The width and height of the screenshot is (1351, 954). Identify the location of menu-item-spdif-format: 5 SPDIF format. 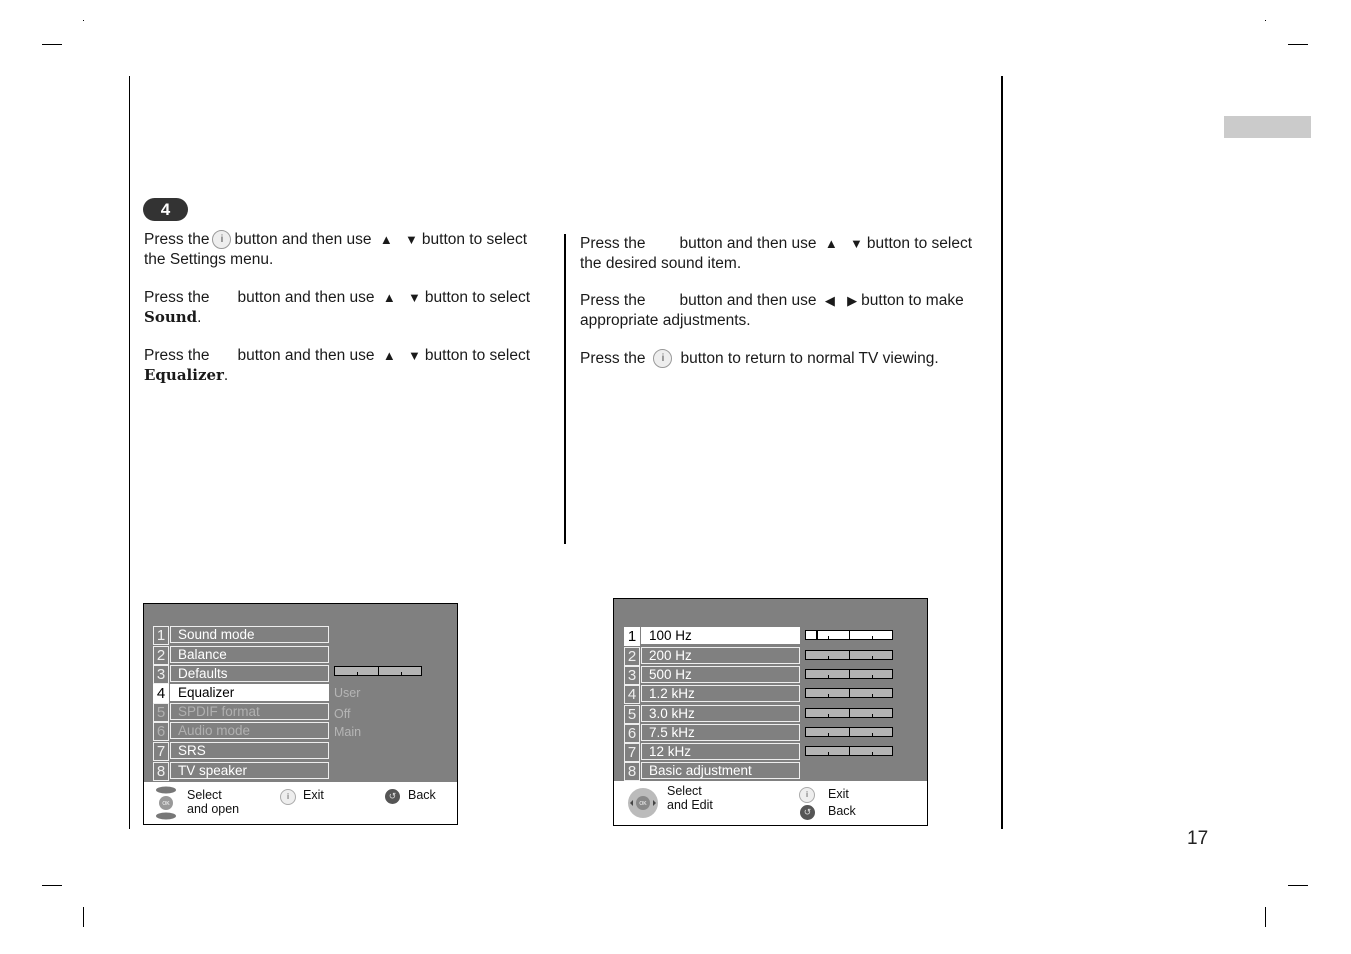
(243, 712).